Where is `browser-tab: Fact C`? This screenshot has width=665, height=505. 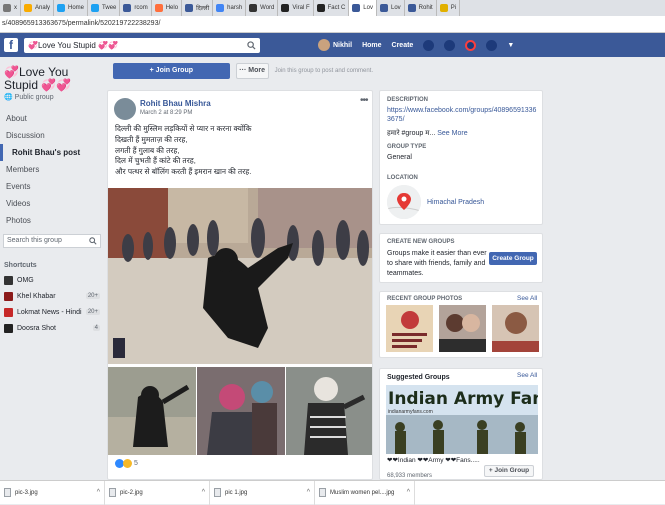 browser-tab: Fact C is located at coordinates (332, 8).